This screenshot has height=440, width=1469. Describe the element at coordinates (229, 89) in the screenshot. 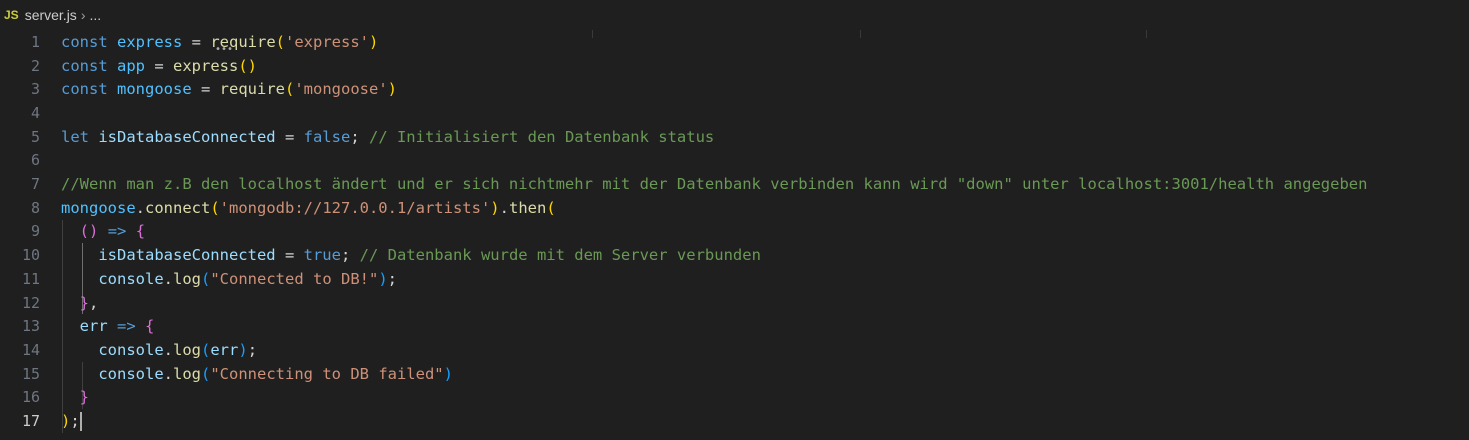

I see `code-text: const mongoose = require('mongoose')` at that location.